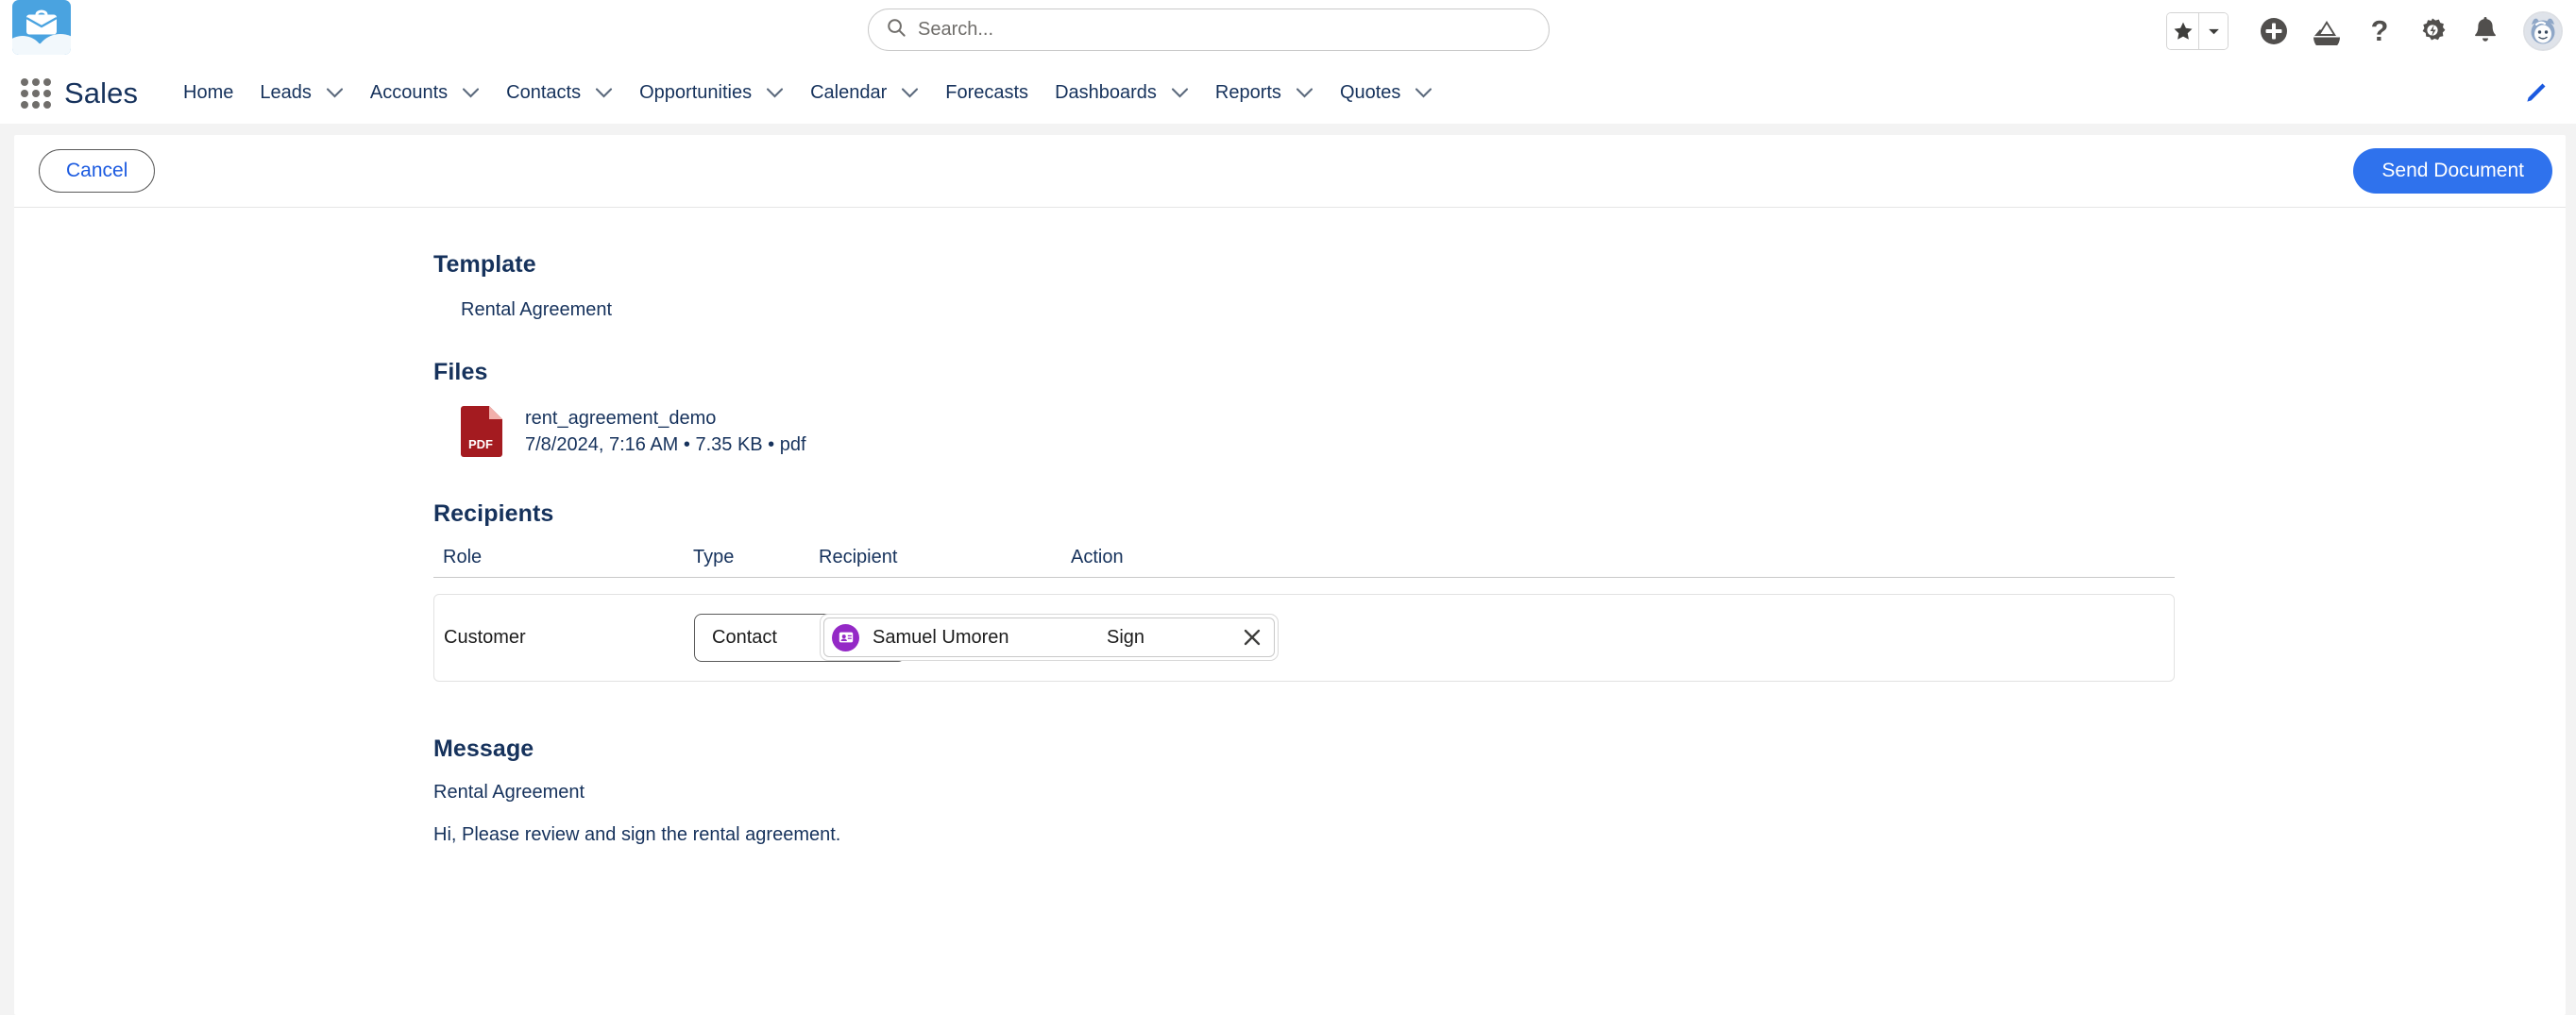  I want to click on column-header-role: Role, so click(463, 556).